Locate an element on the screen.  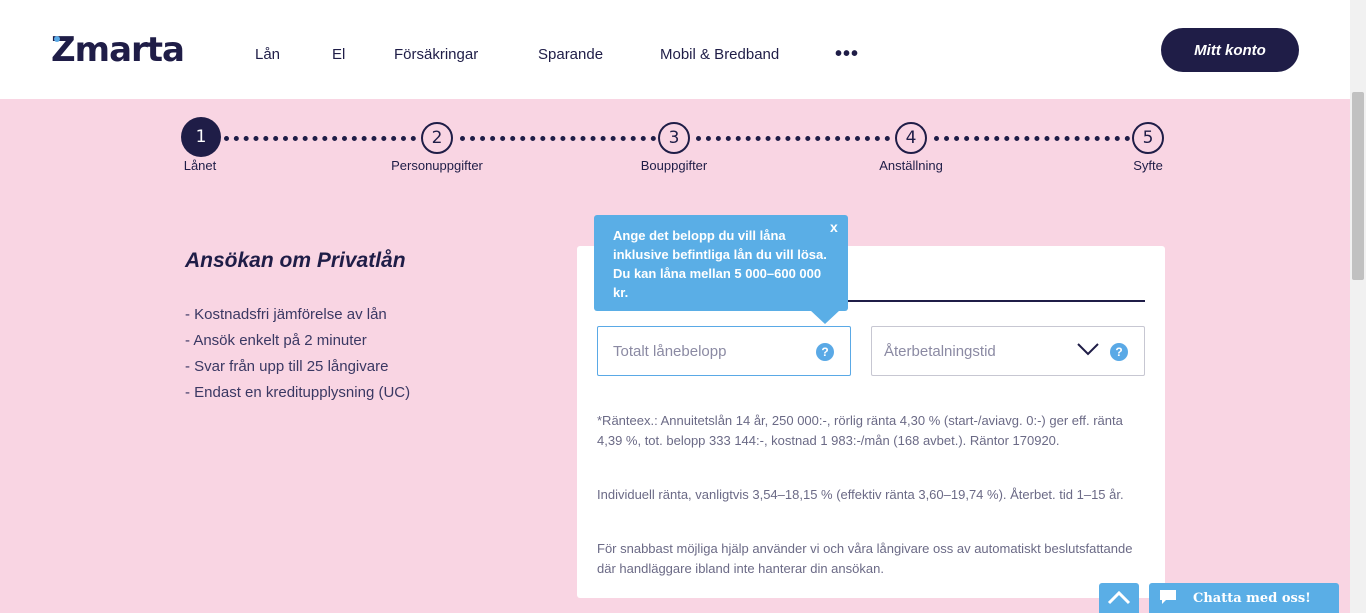
loan-amount-input: Totalt lånebelopp is located at coordinates (724, 351).